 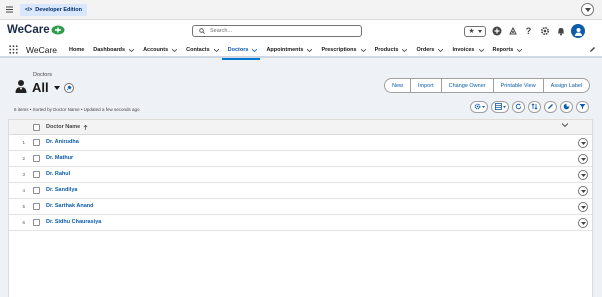 What do you see at coordinates (69, 206) in the screenshot?
I see `doctor-name-link: Dr. Sarthak Anand` at bounding box center [69, 206].